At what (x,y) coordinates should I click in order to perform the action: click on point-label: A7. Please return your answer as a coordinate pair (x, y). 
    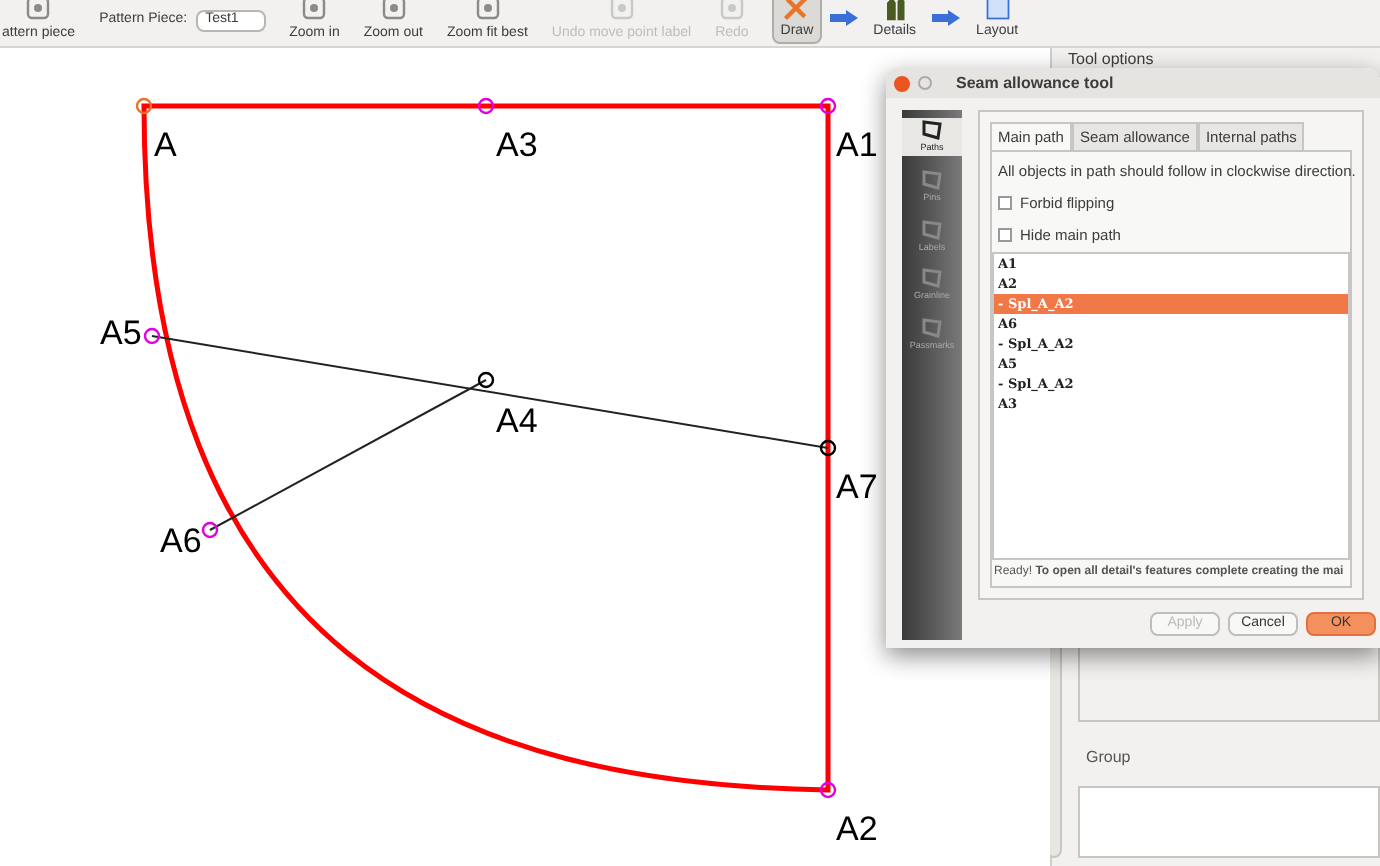
    Looking at the image, I should click on (857, 487).